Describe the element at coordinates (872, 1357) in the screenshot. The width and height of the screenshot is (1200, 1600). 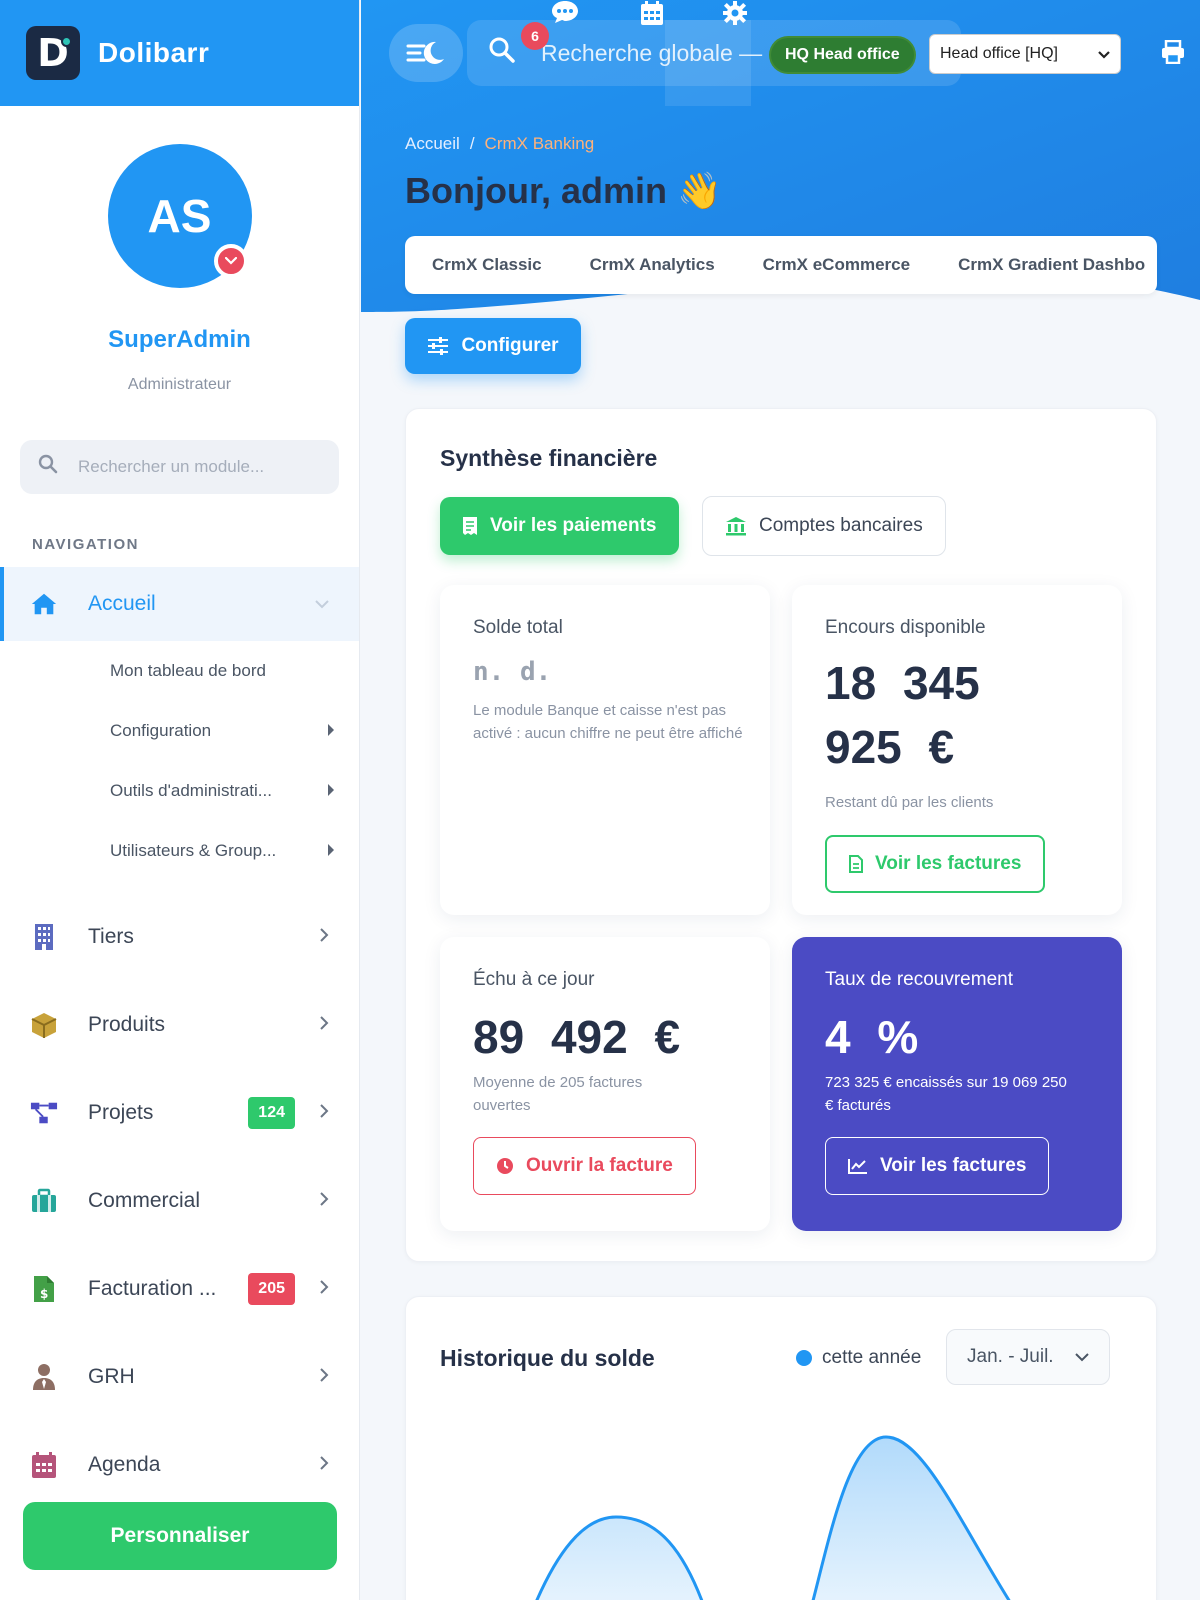
I see `legend-label: cette année` at that location.